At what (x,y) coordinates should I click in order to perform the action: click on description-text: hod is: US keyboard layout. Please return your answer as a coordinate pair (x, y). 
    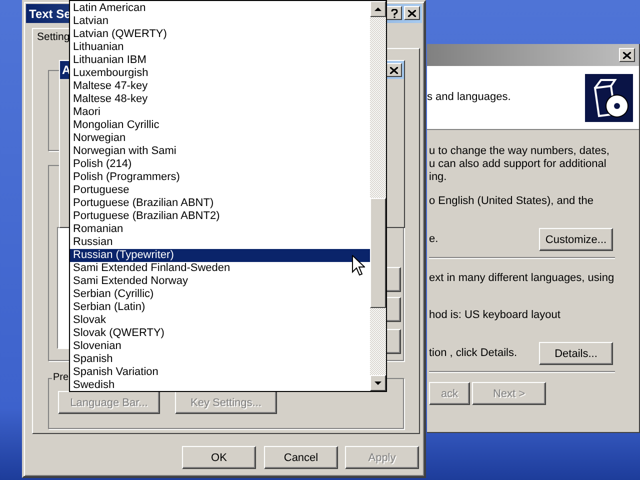
    Looking at the image, I should click on (495, 315).